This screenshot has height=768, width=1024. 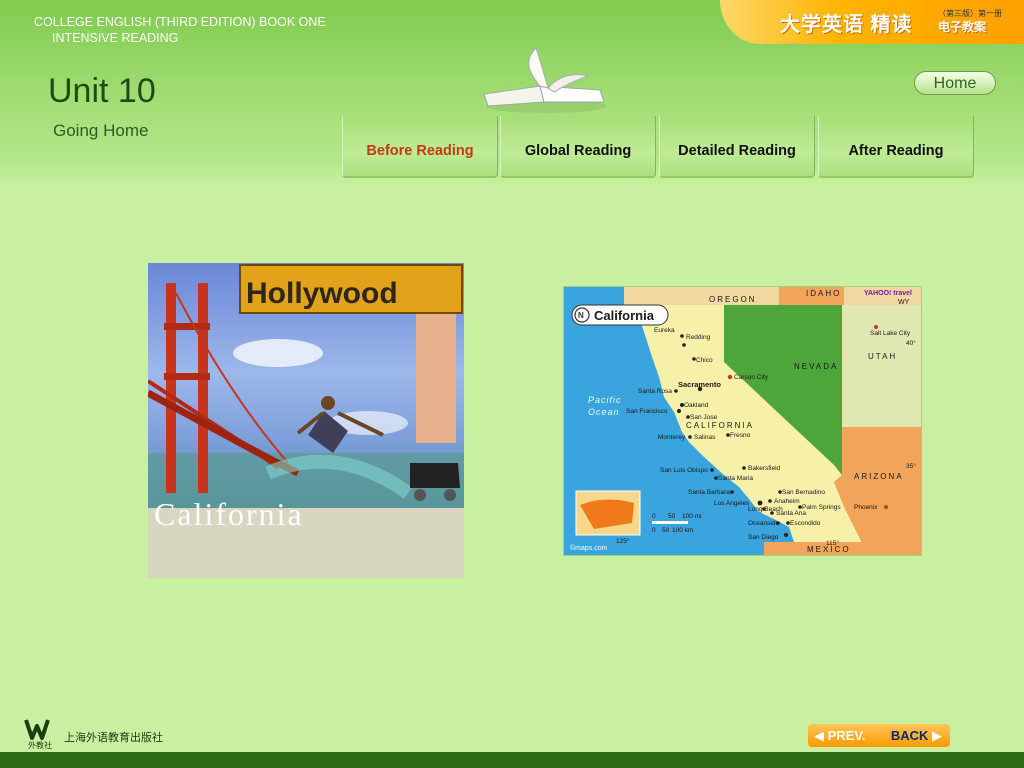 What do you see at coordinates (703, 417) in the screenshot?
I see `city-san-jose: San Jose` at bounding box center [703, 417].